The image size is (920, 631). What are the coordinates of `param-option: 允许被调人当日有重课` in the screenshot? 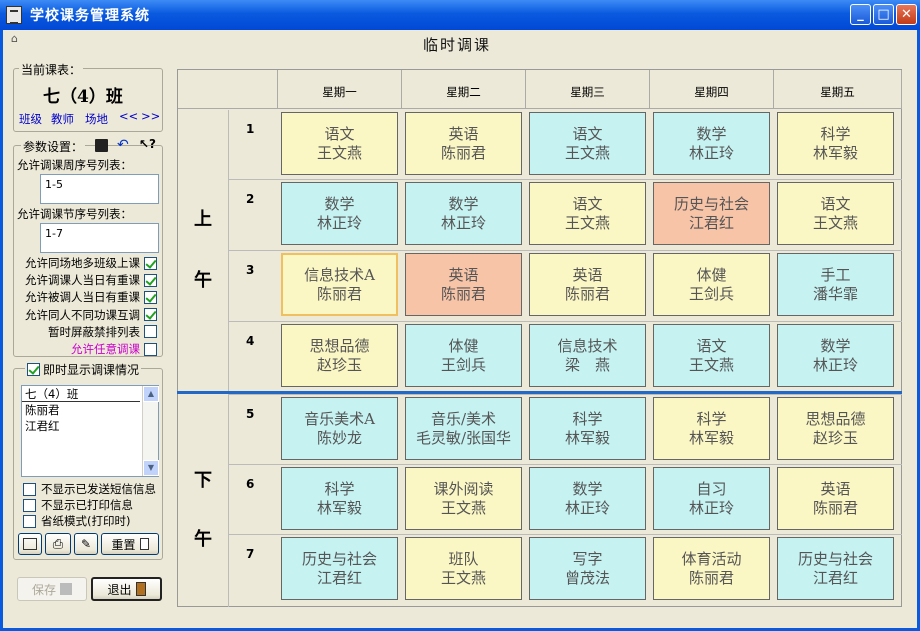 It's located at (90, 297).